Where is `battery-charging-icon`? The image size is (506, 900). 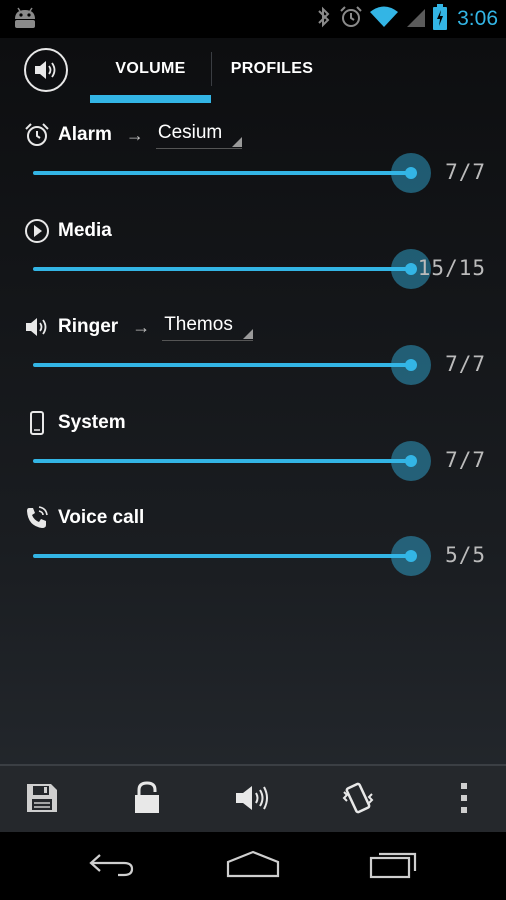
battery-charging-icon is located at coordinates (440, 19).